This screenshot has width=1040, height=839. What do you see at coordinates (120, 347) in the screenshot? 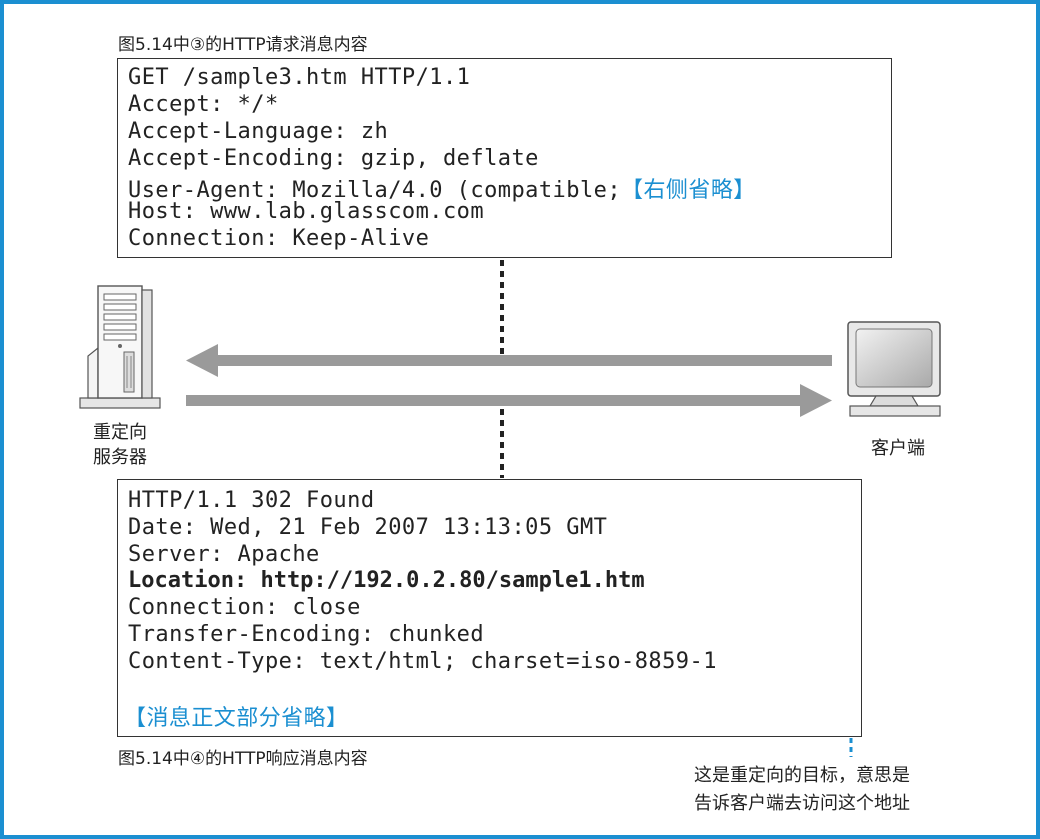
I see `server-icon` at bounding box center [120, 347].